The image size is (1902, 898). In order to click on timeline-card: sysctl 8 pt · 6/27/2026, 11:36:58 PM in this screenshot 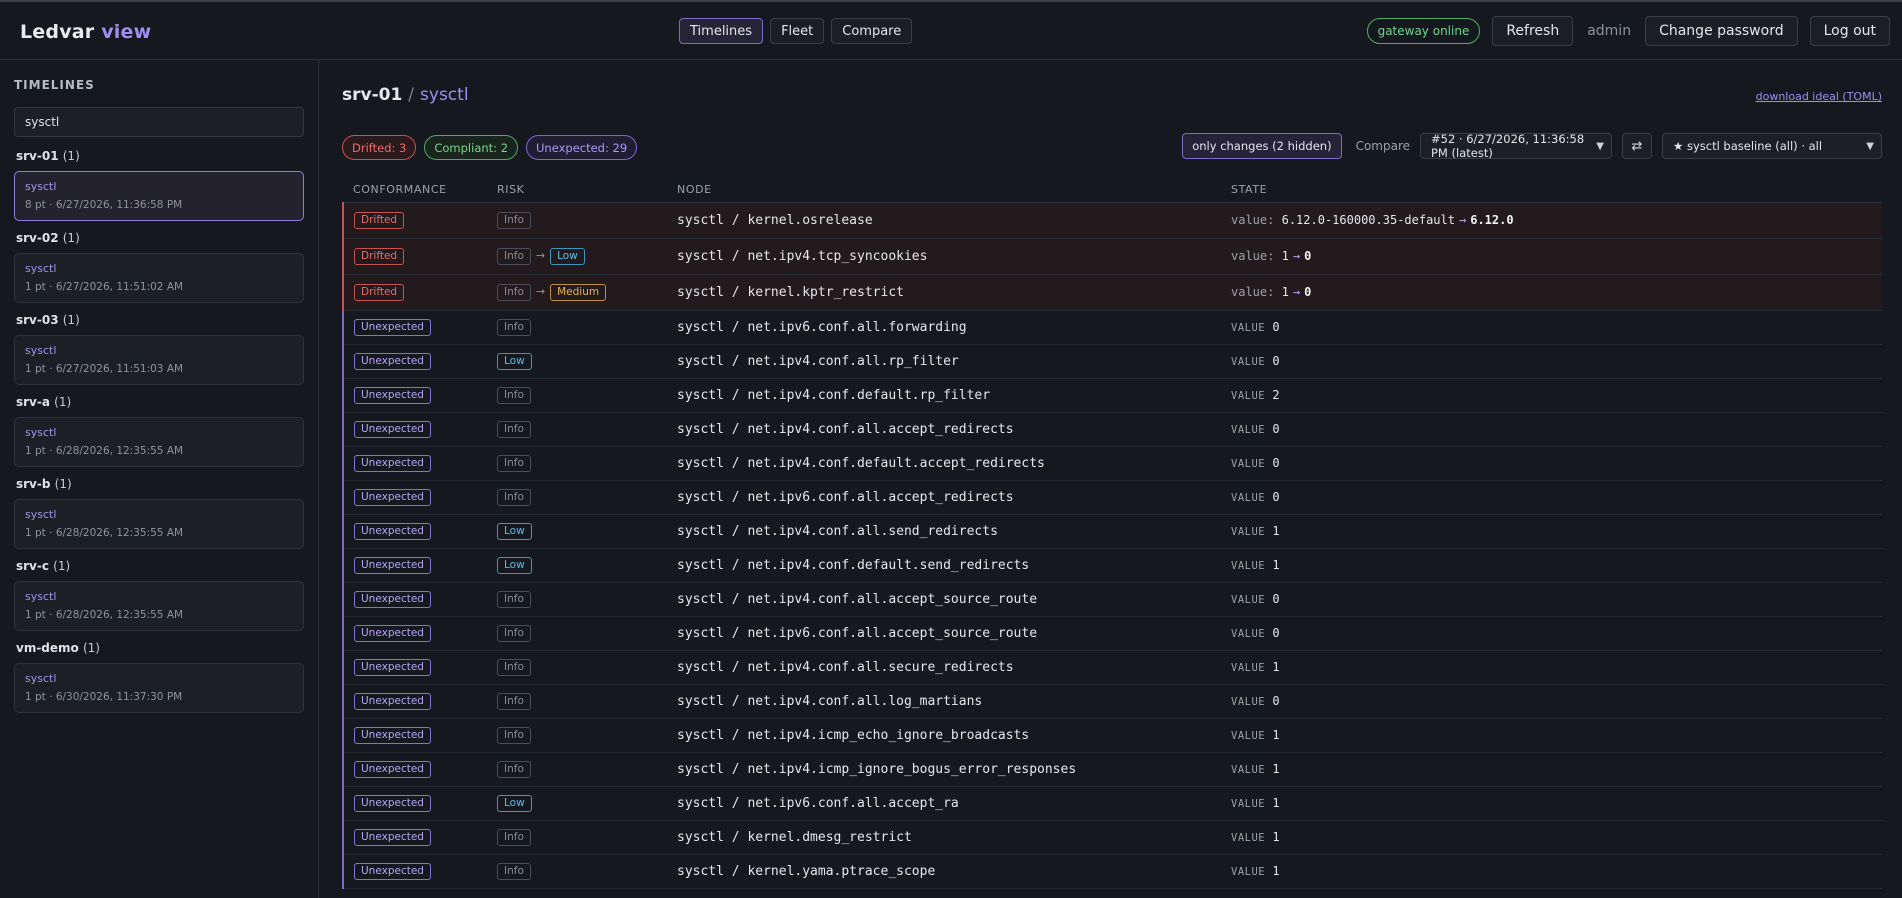, I will do `click(159, 196)`.